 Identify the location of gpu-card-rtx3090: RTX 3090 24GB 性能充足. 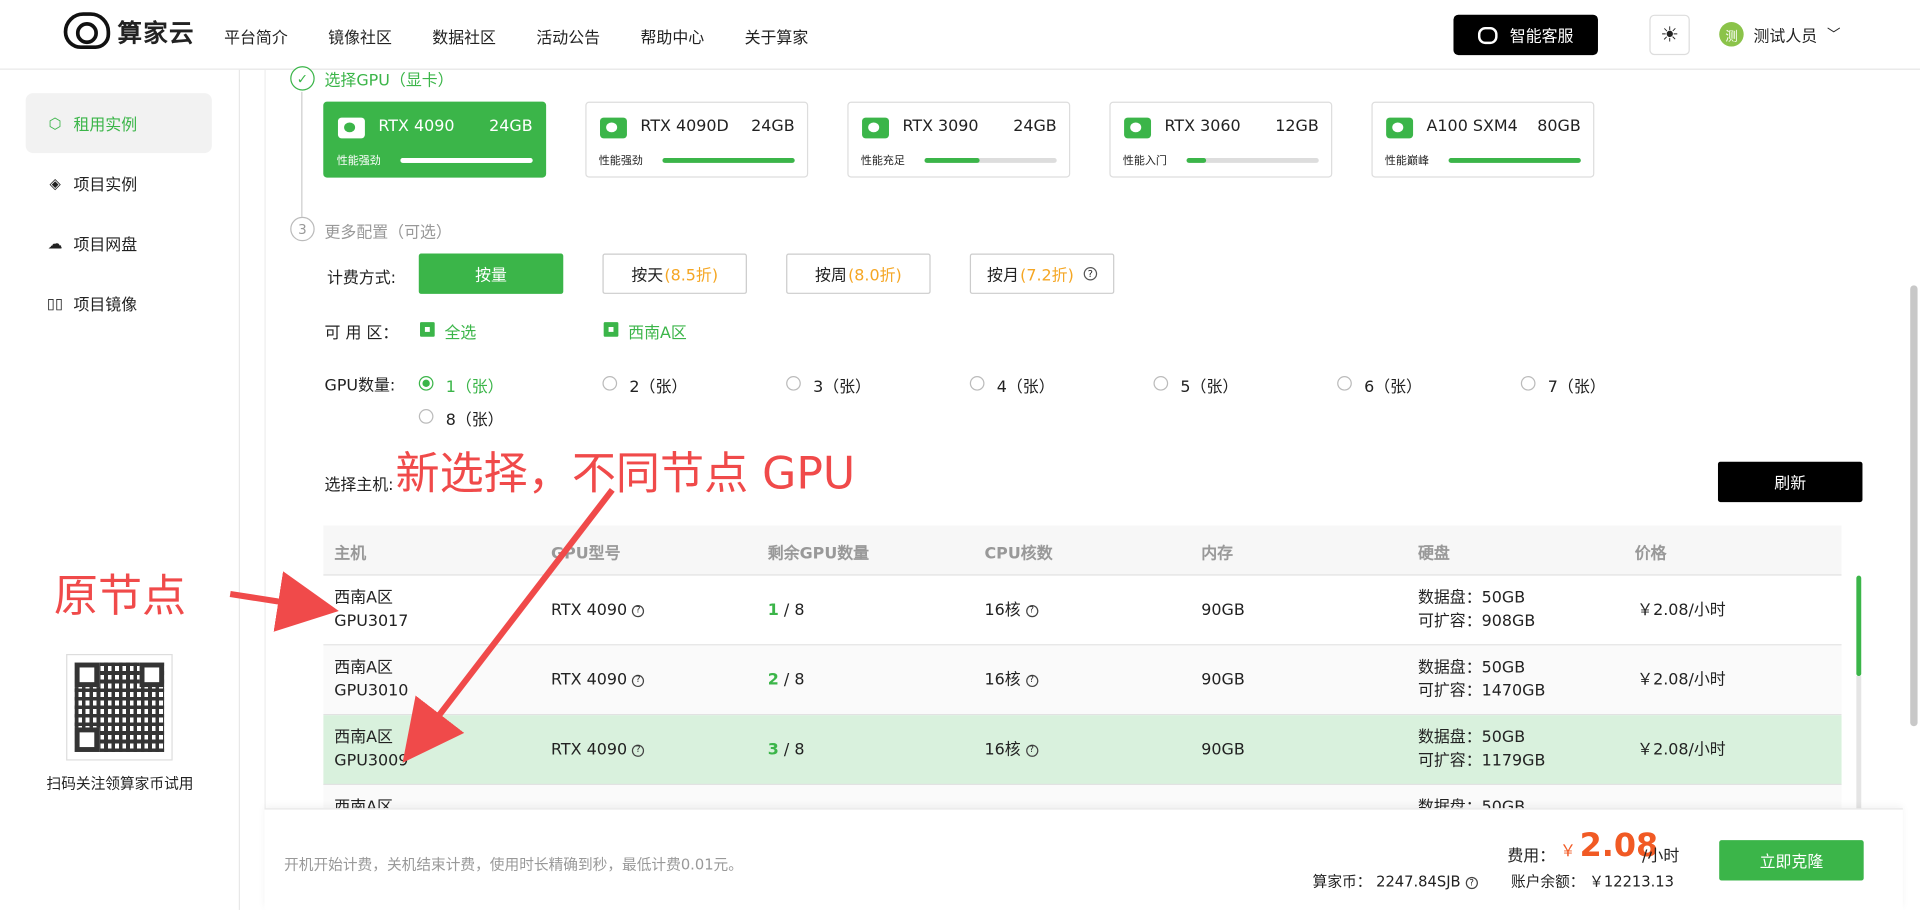
(959, 139).